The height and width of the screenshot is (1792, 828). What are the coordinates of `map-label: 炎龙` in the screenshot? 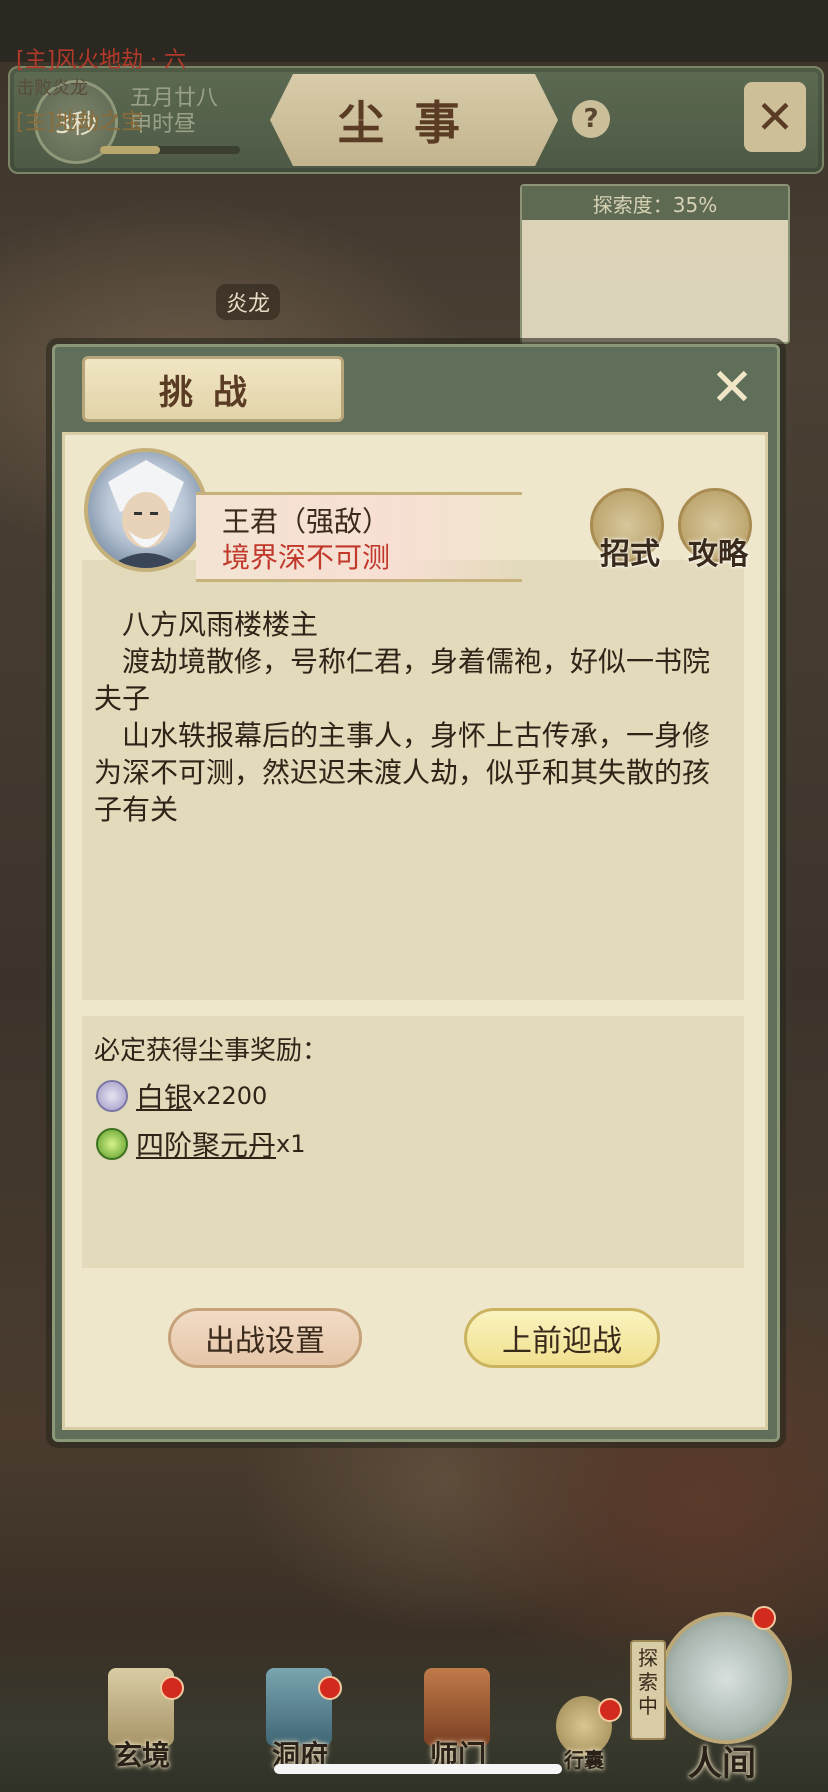 It's located at (248, 302).